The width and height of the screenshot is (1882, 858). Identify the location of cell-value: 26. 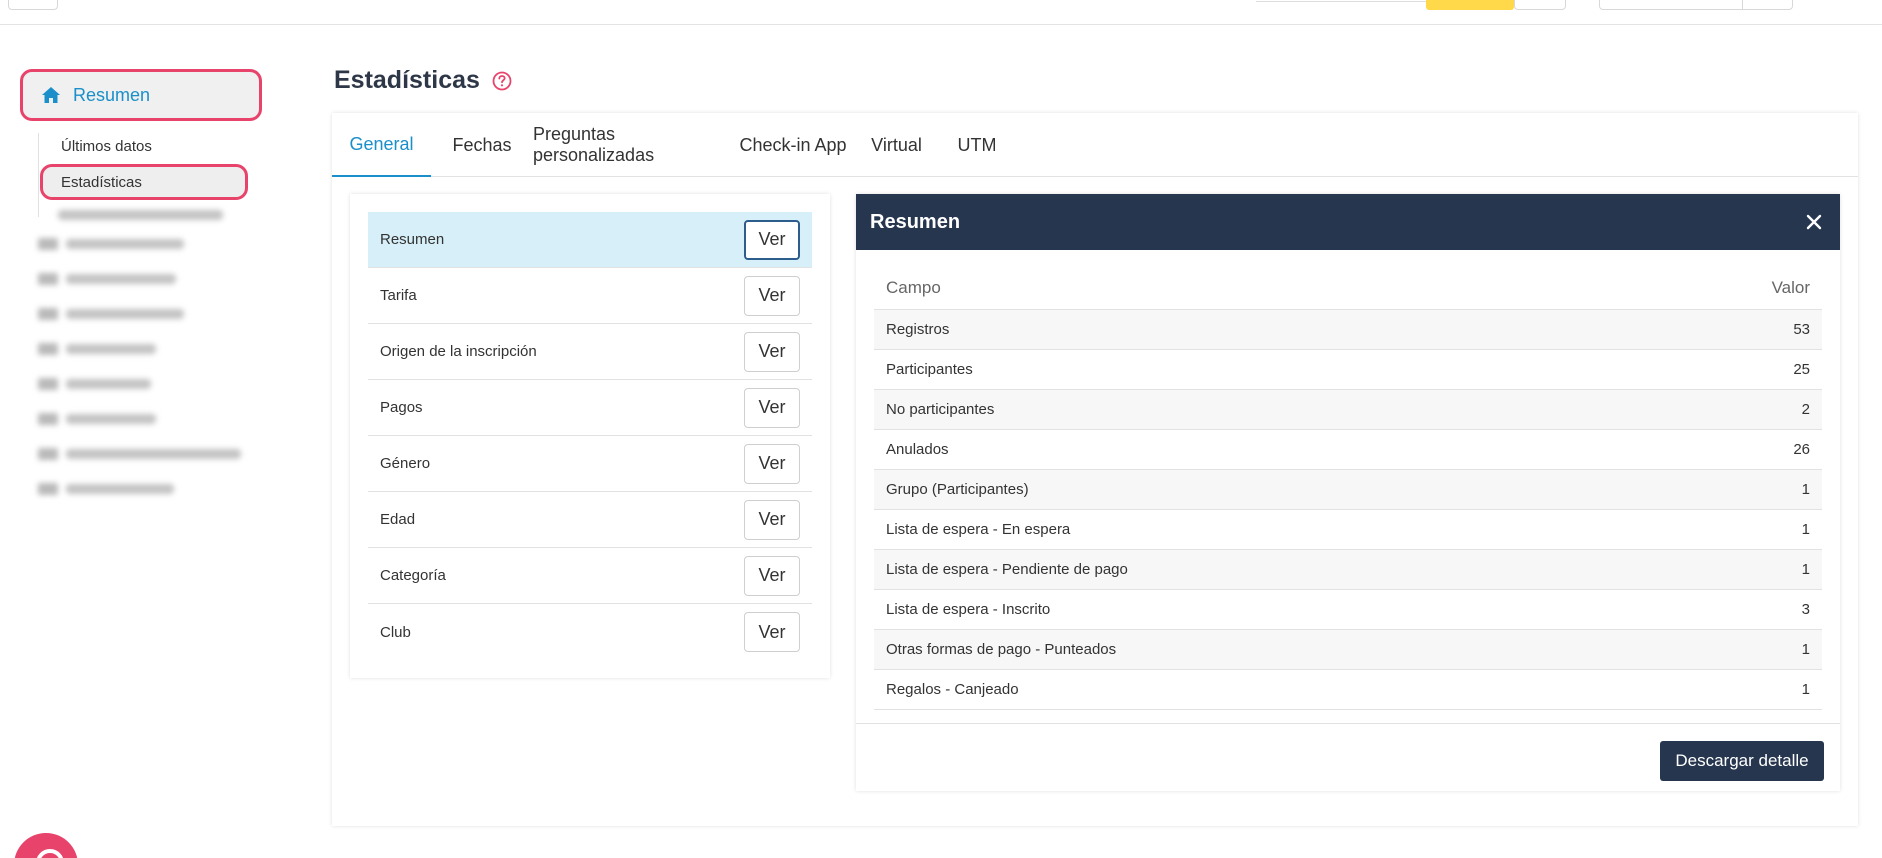
(1801, 449).